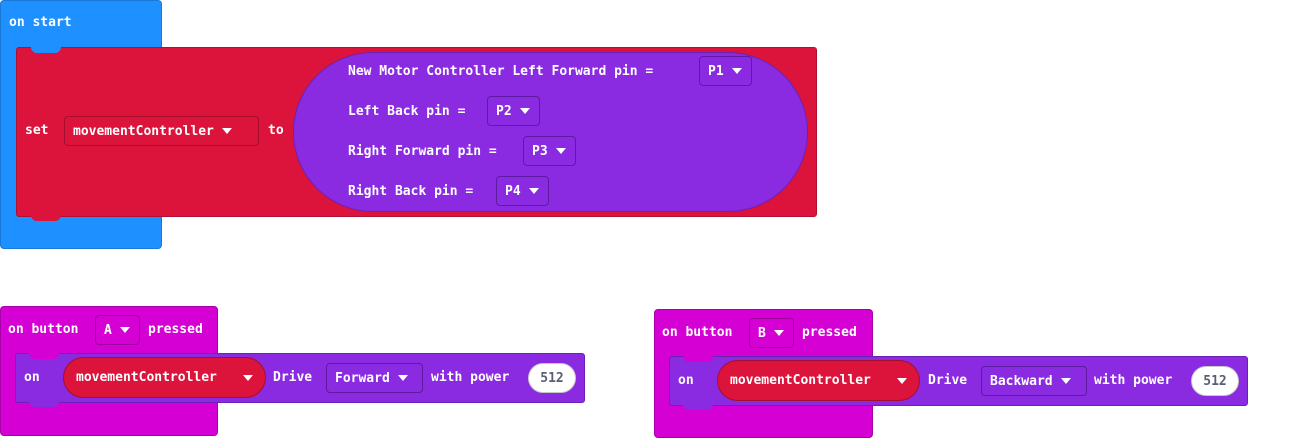 The width and height of the screenshot is (1299, 438). Describe the element at coordinates (540, 151) in the screenshot. I see `right-forward-pin: P3` at that location.